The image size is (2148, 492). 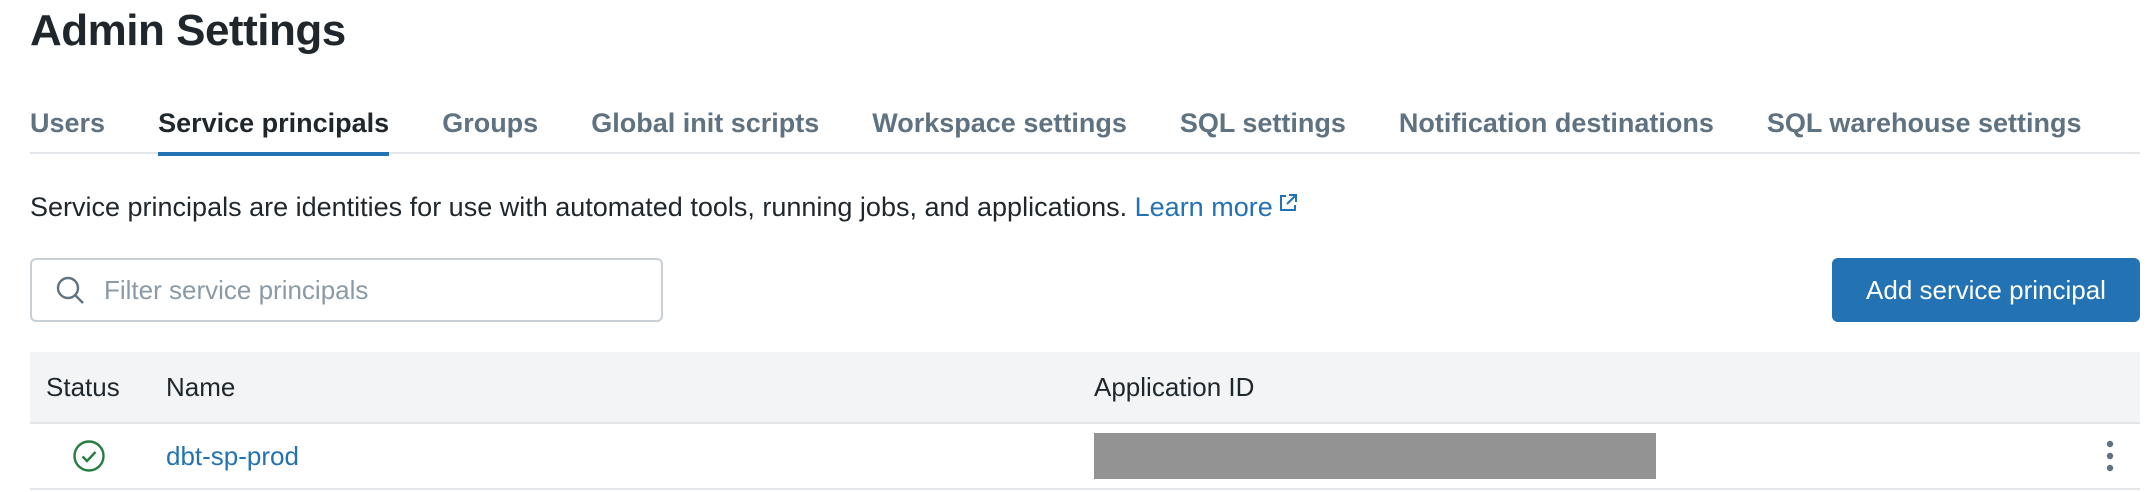 What do you see at coordinates (630, 456) in the screenshot?
I see `row-name-cell: dbt-sp-prod` at bounding box center [630, 456].